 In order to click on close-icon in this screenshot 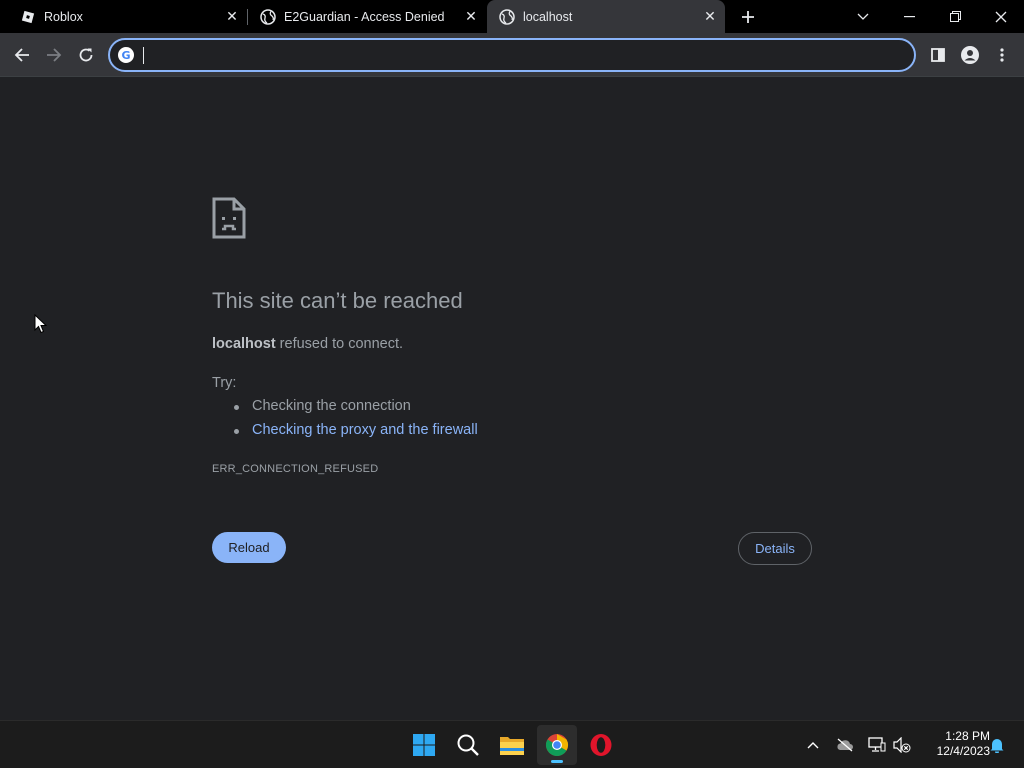, I will do `click(1001, 16)`.